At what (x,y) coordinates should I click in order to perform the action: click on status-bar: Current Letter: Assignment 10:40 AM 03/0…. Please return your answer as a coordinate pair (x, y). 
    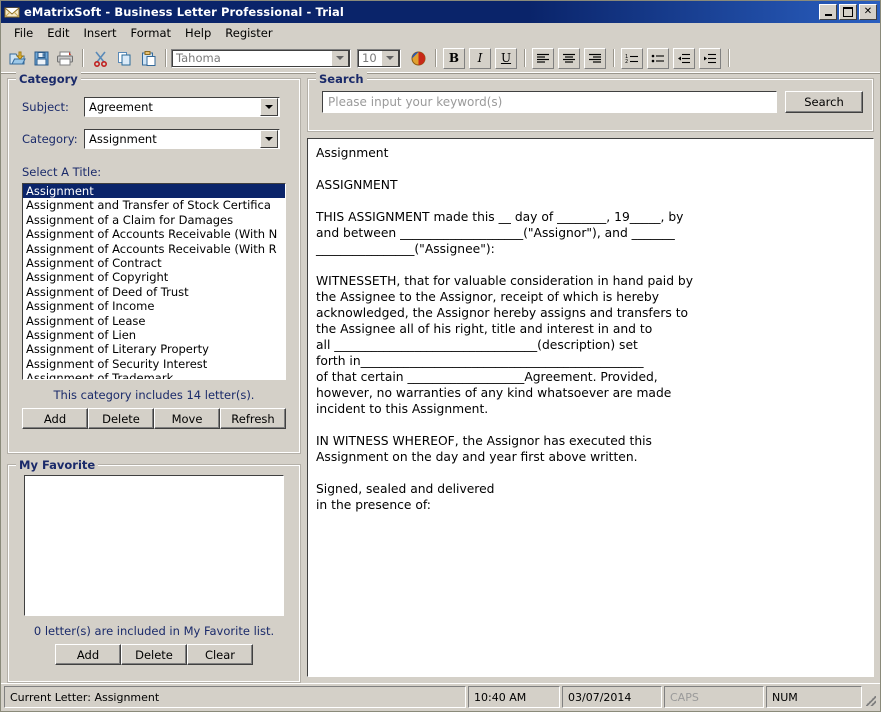
    Looking at the image, I should click on (440, 697).